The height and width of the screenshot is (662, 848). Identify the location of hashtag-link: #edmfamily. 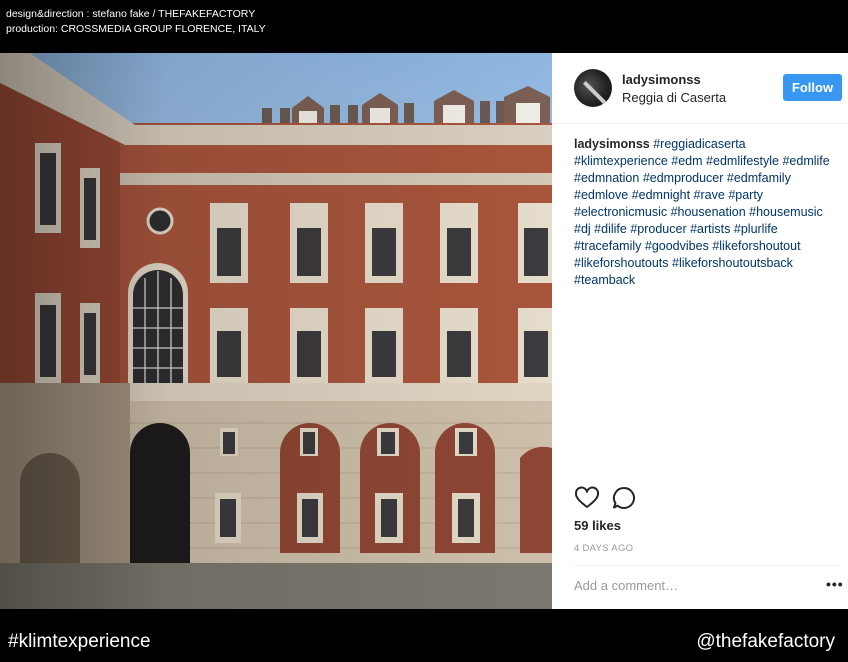
(759, 178).